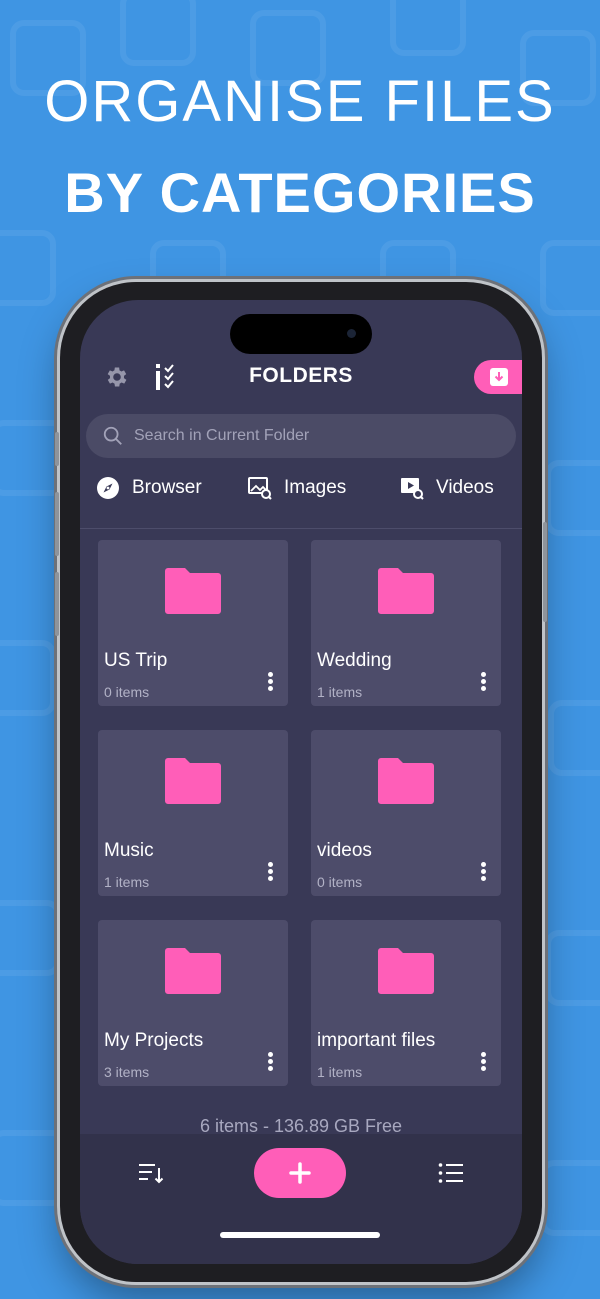 This screenshot has width=600, height=1299. I want to click on folder-name: US Trip, so click(136, 660).